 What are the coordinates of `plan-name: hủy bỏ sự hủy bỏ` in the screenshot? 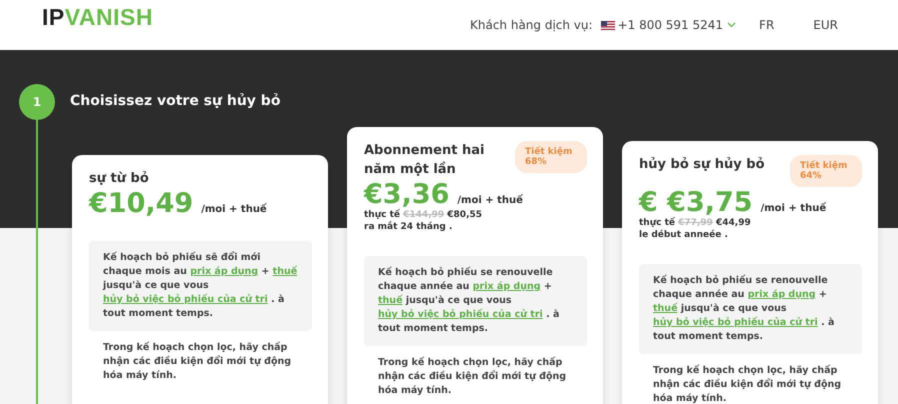 It's located at (702, 165).